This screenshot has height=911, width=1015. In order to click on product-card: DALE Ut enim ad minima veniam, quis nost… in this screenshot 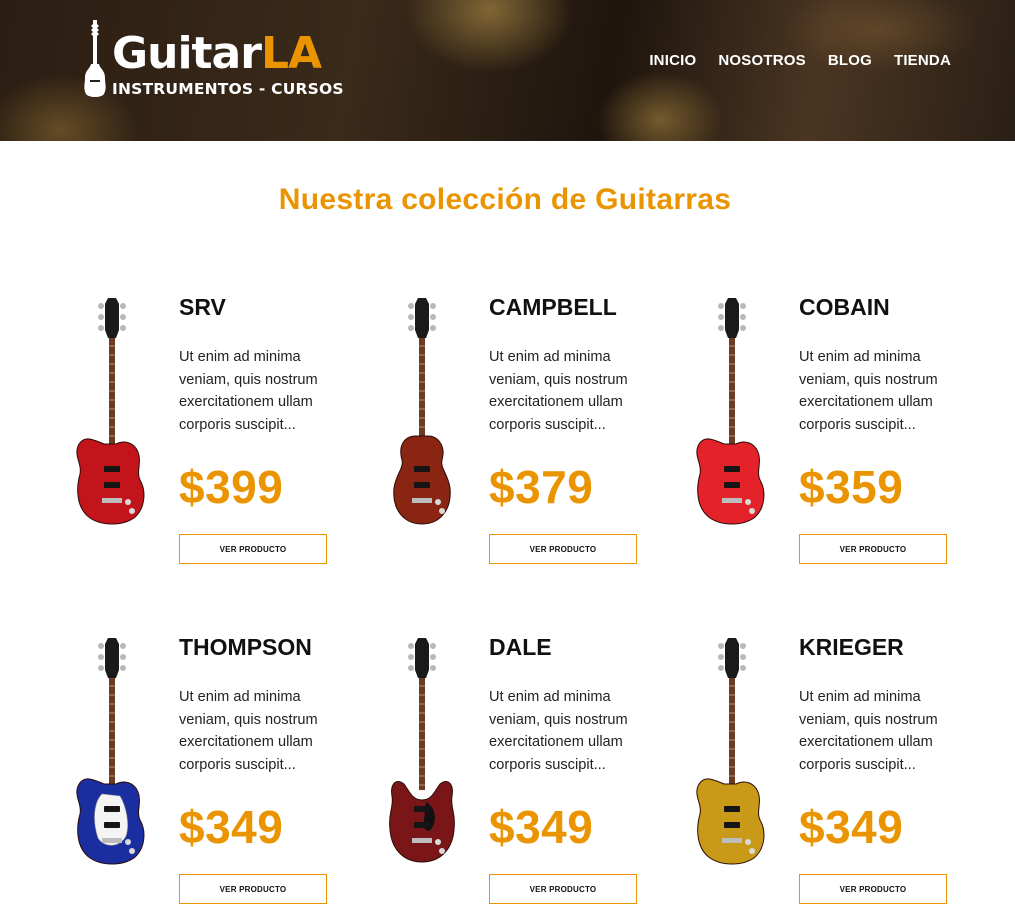, I will do `click(524, 770)`.